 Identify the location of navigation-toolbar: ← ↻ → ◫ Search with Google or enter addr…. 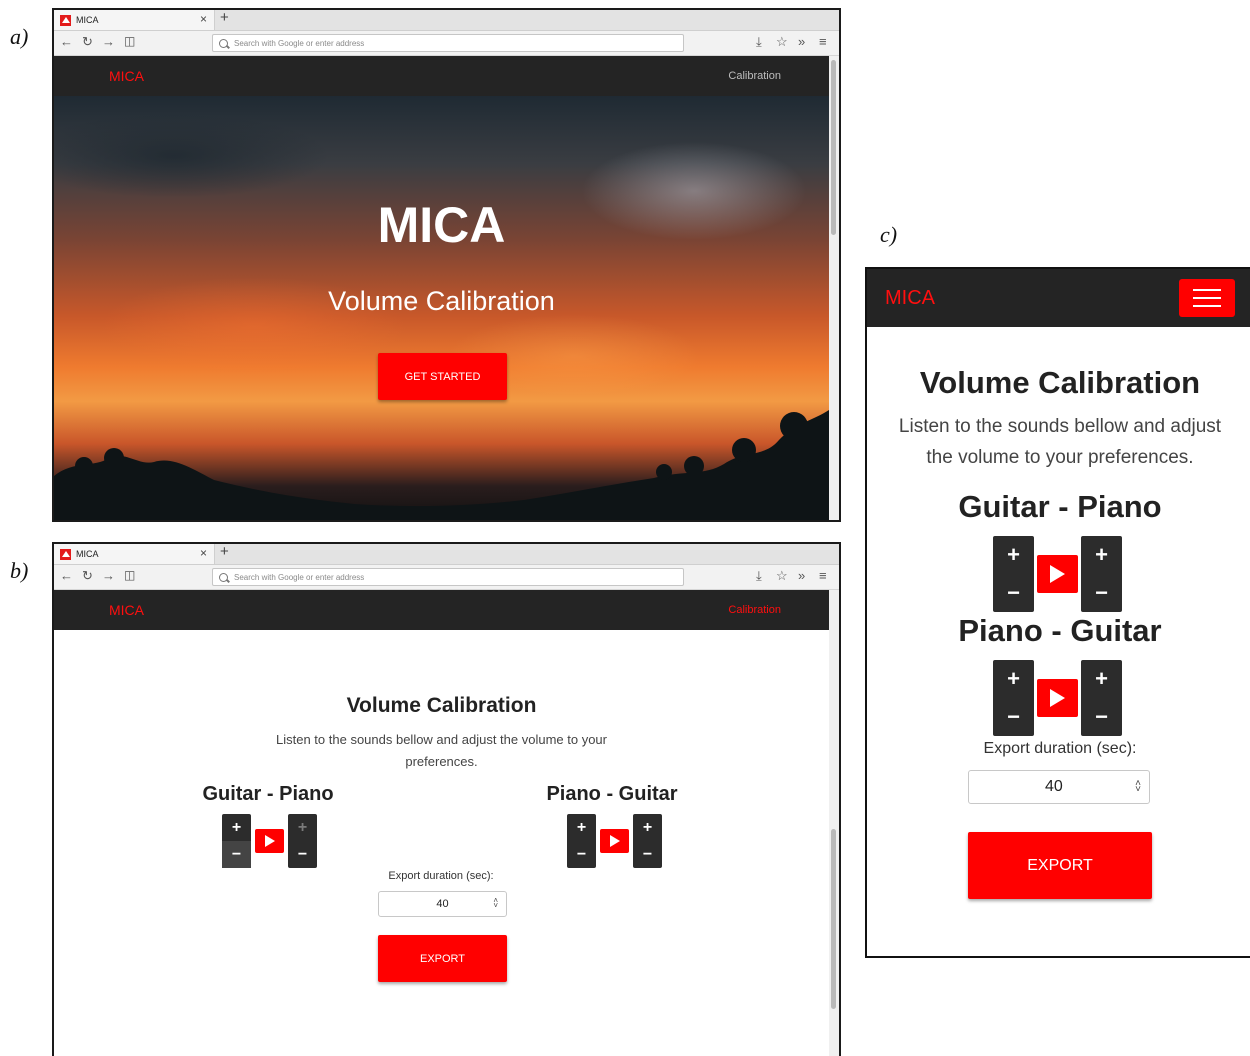
(446, 43).